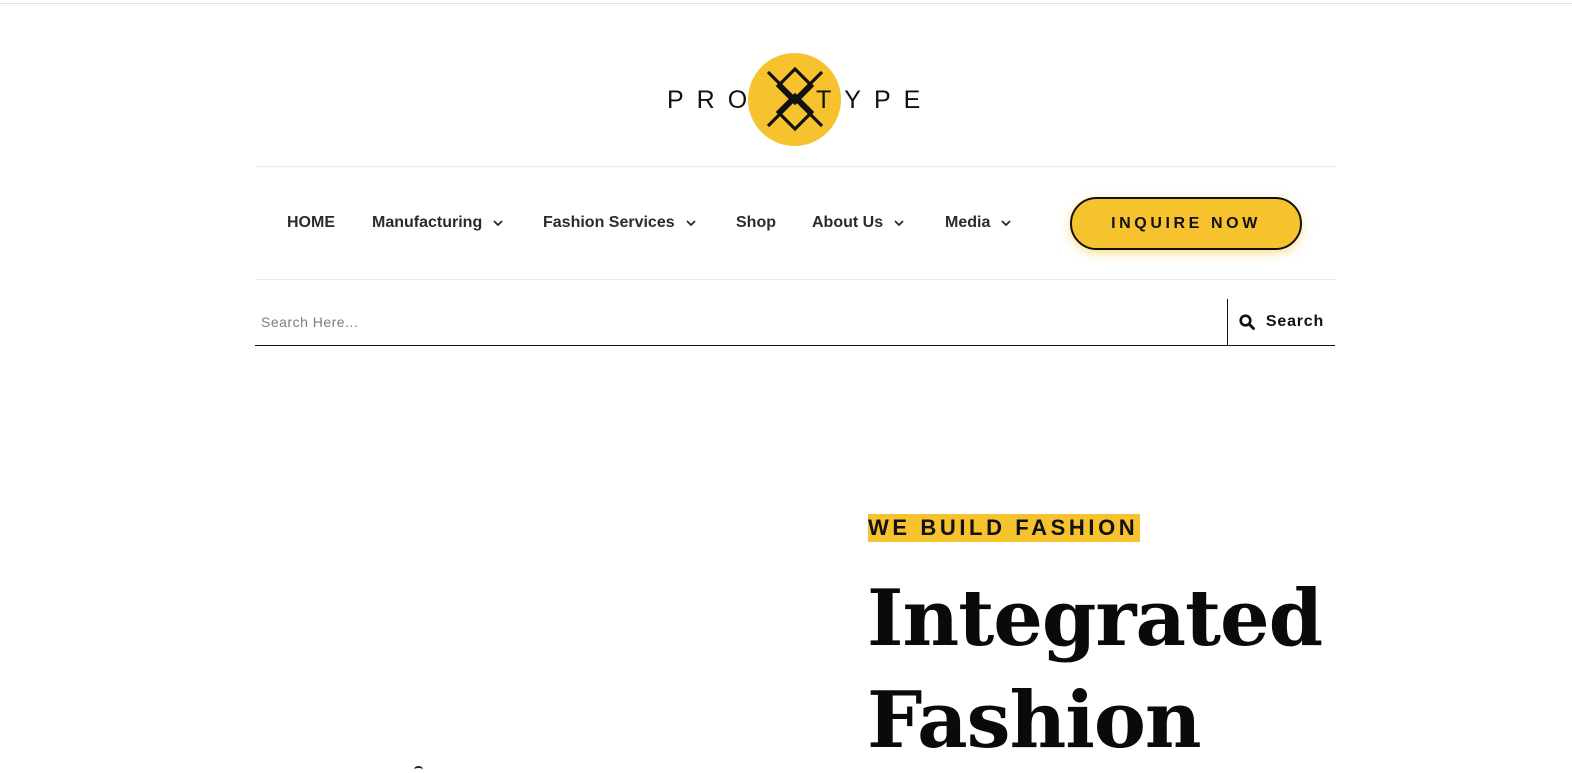  What do you see at coordinates (1295, 321) in the screenshot?
I see `search-button-label: Search` at bounding box center [1295, 321].